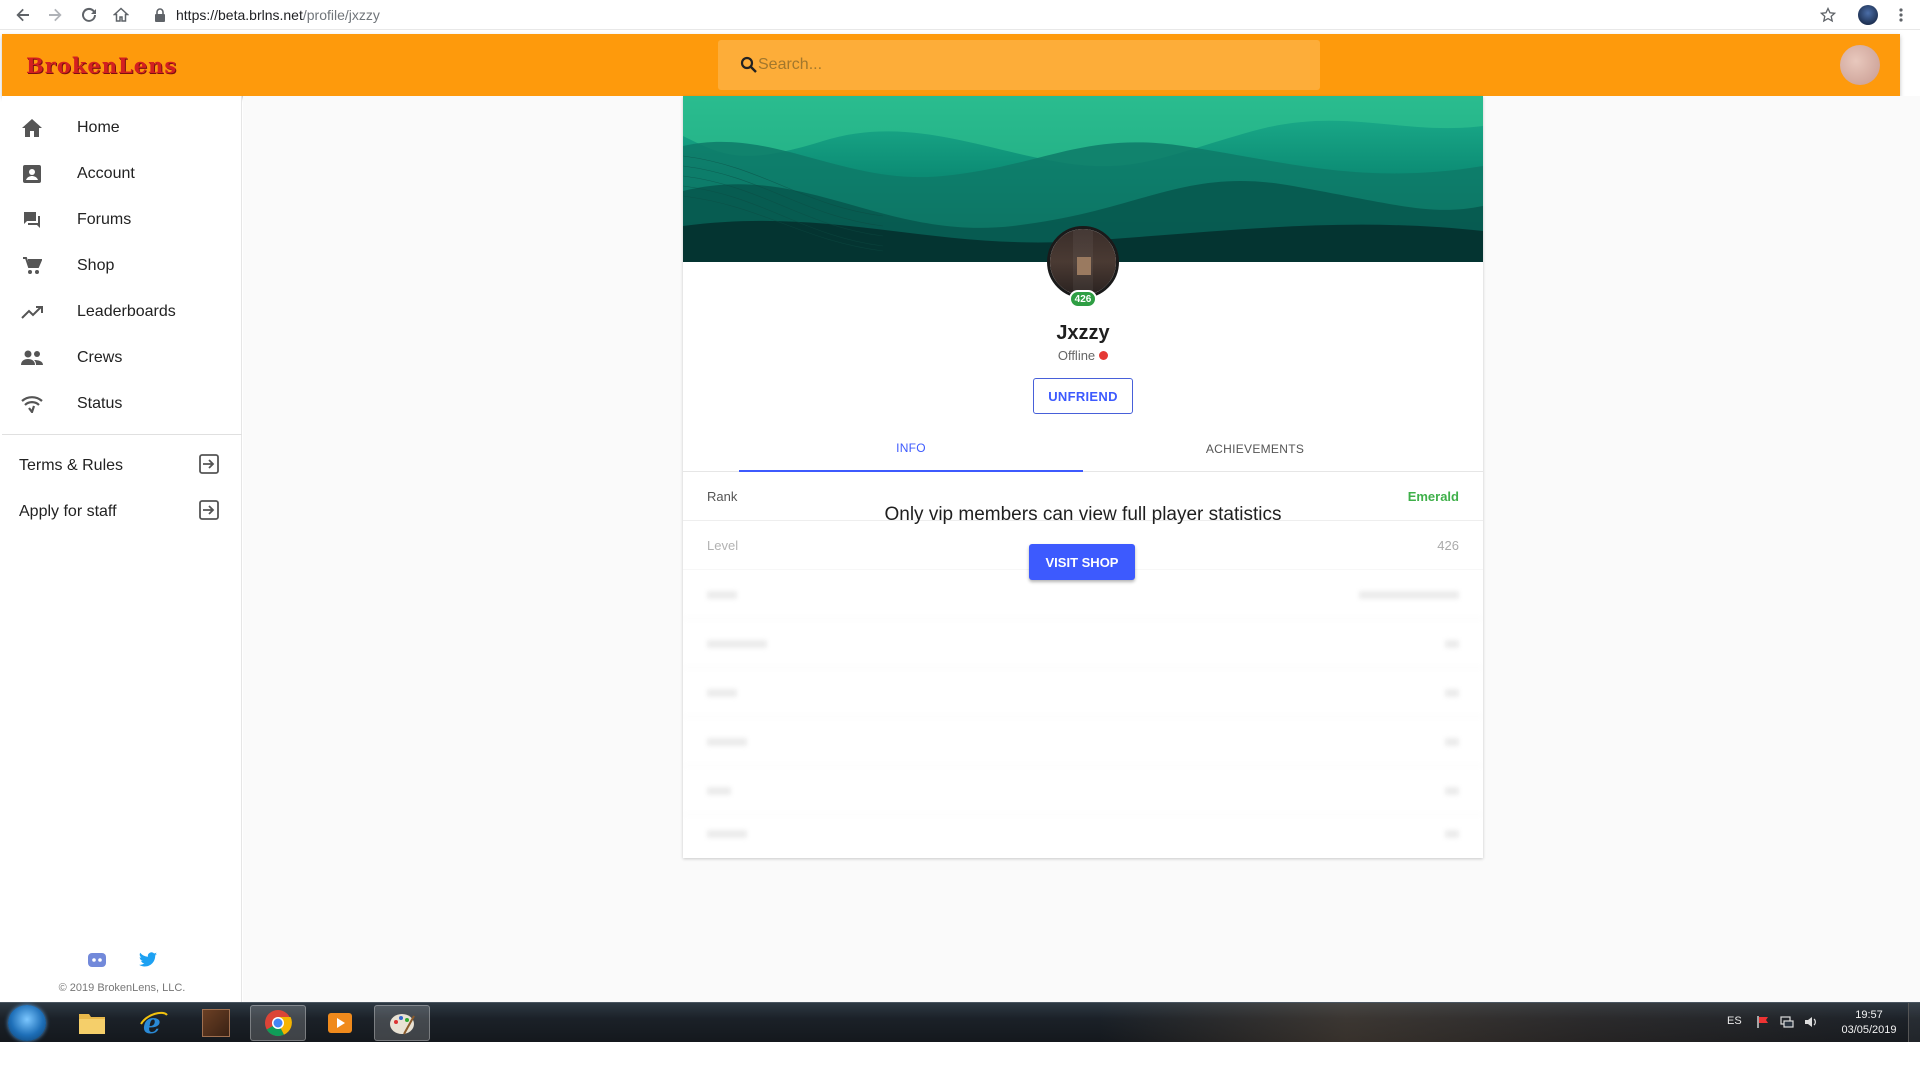 This screenshot has width=1920, height=1080. What do you see at coordinates (32, 404) in the screenshot?
I see `signal-icon` at bounding box center [32, 404].